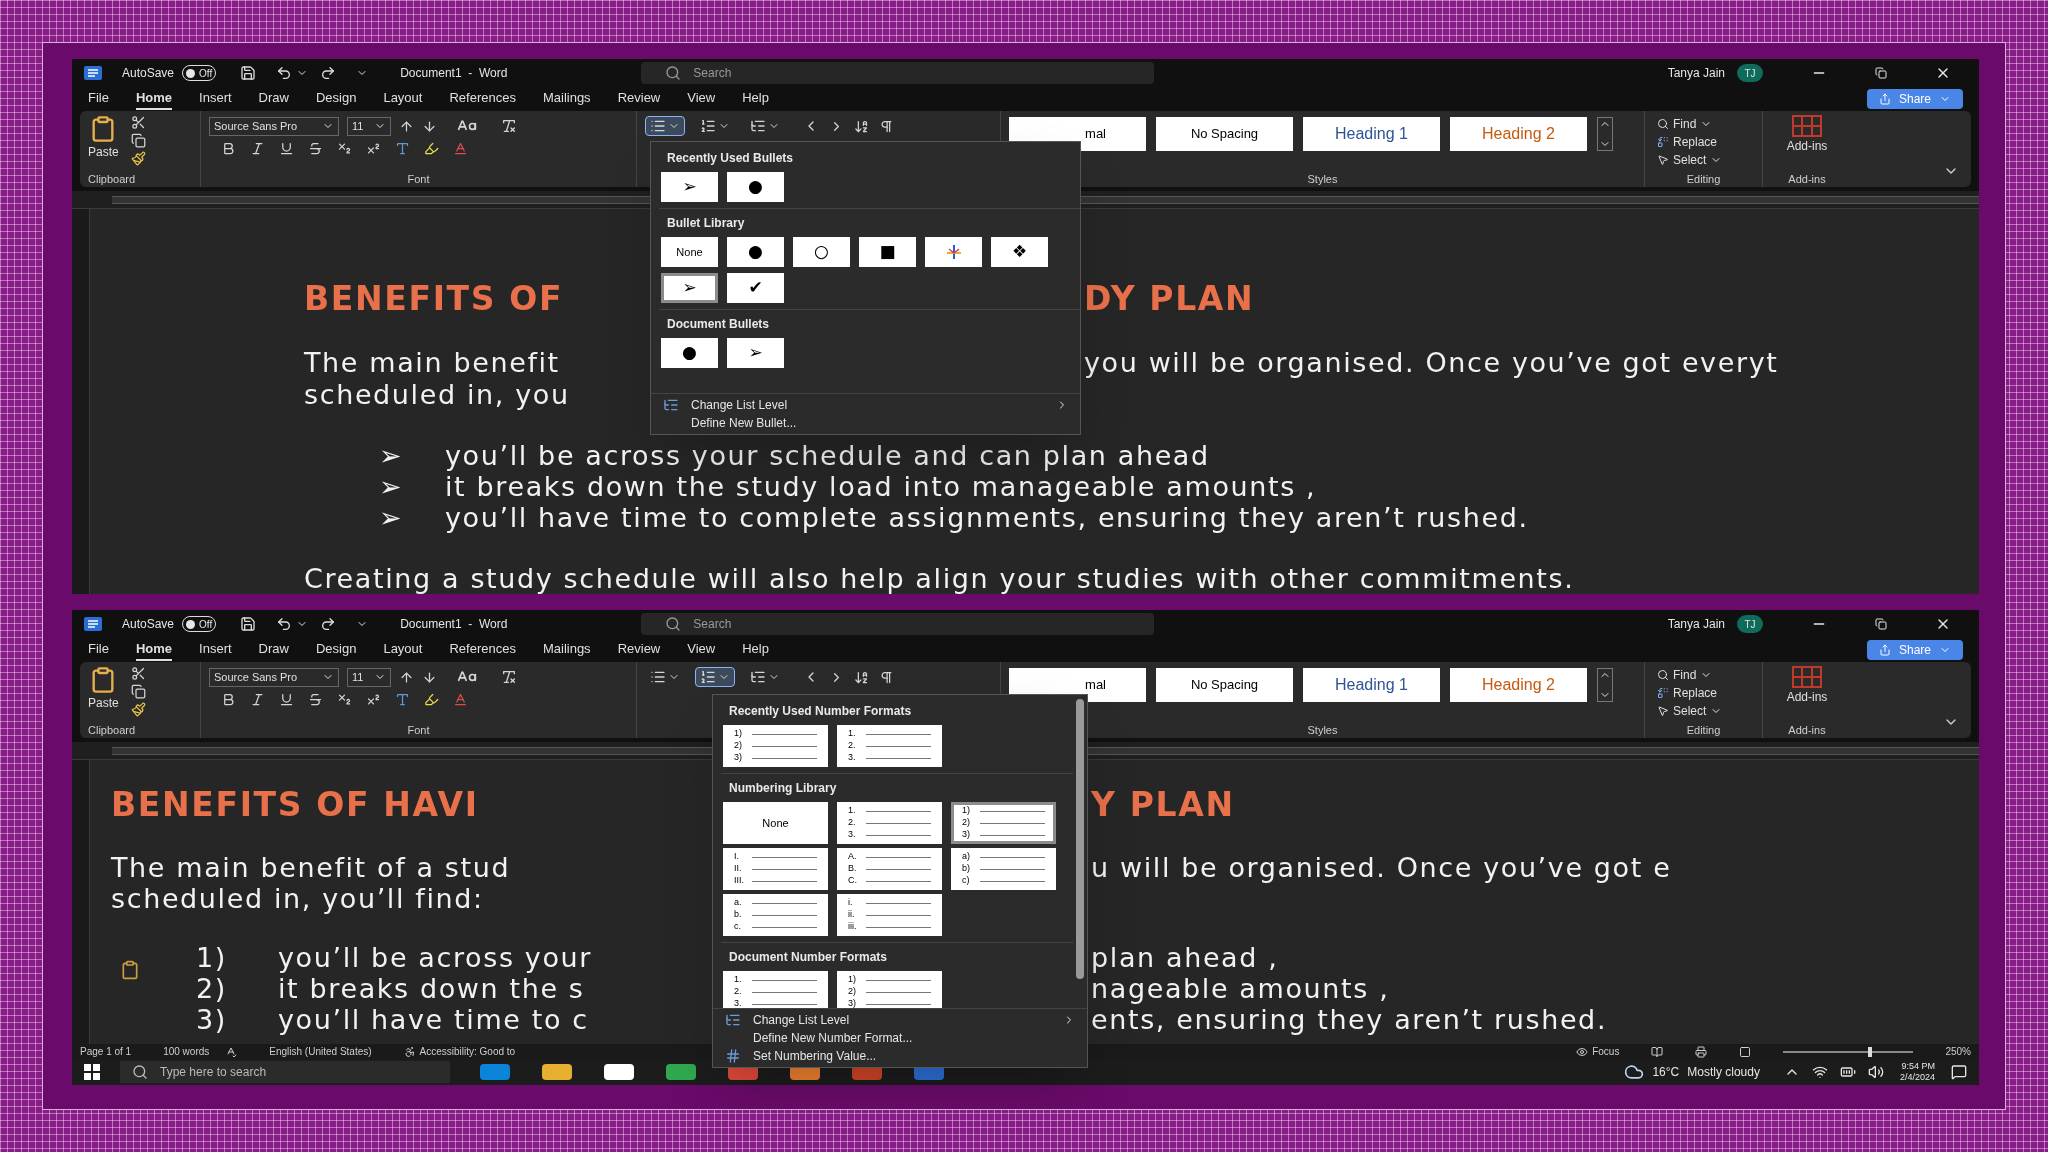 Image resolution: width=2048 pixels, height=1152 pixels. What do you see at coordinates (1875, 1072) in the screenshot?
I see `volume-icon` at bounding box center [1875, 1072].